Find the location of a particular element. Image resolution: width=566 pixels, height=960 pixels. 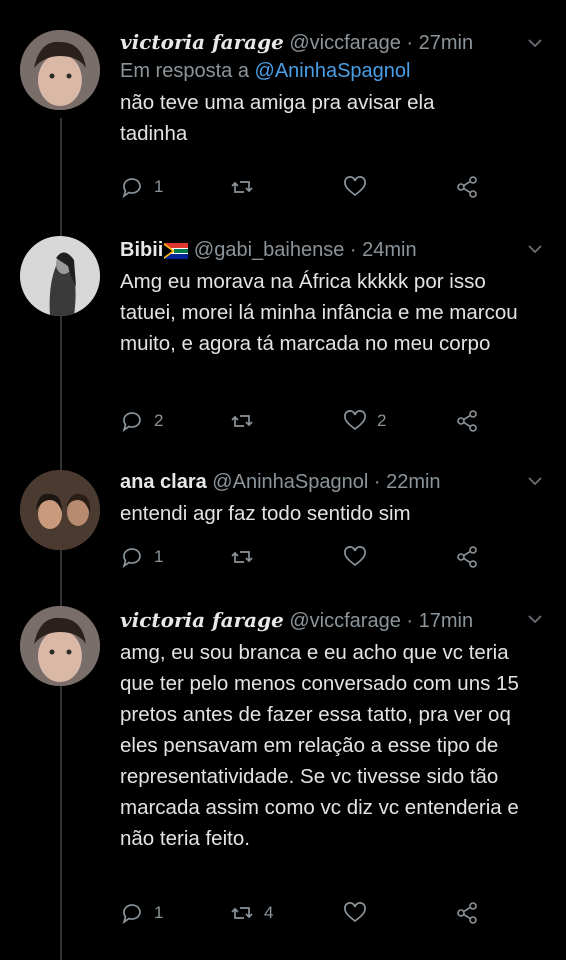

user-handle: @gabi_baihense is located at coordinates (269, 250).